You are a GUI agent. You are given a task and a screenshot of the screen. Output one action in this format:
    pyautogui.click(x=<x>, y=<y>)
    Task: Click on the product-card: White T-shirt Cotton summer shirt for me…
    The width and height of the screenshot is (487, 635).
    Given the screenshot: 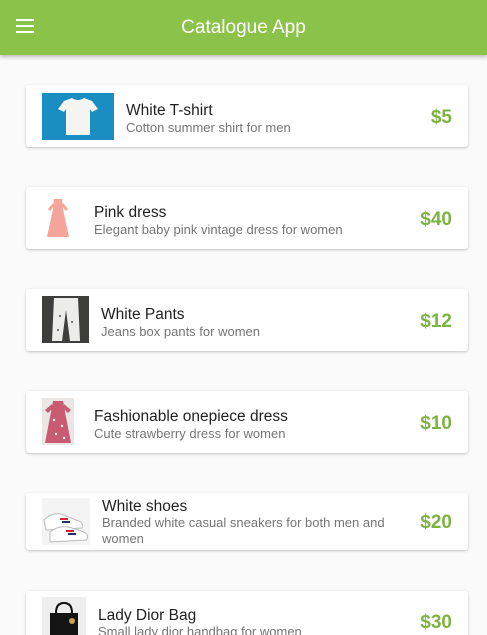 What is the action you would take?
    pyautogui.click(x=247, y=116)
    